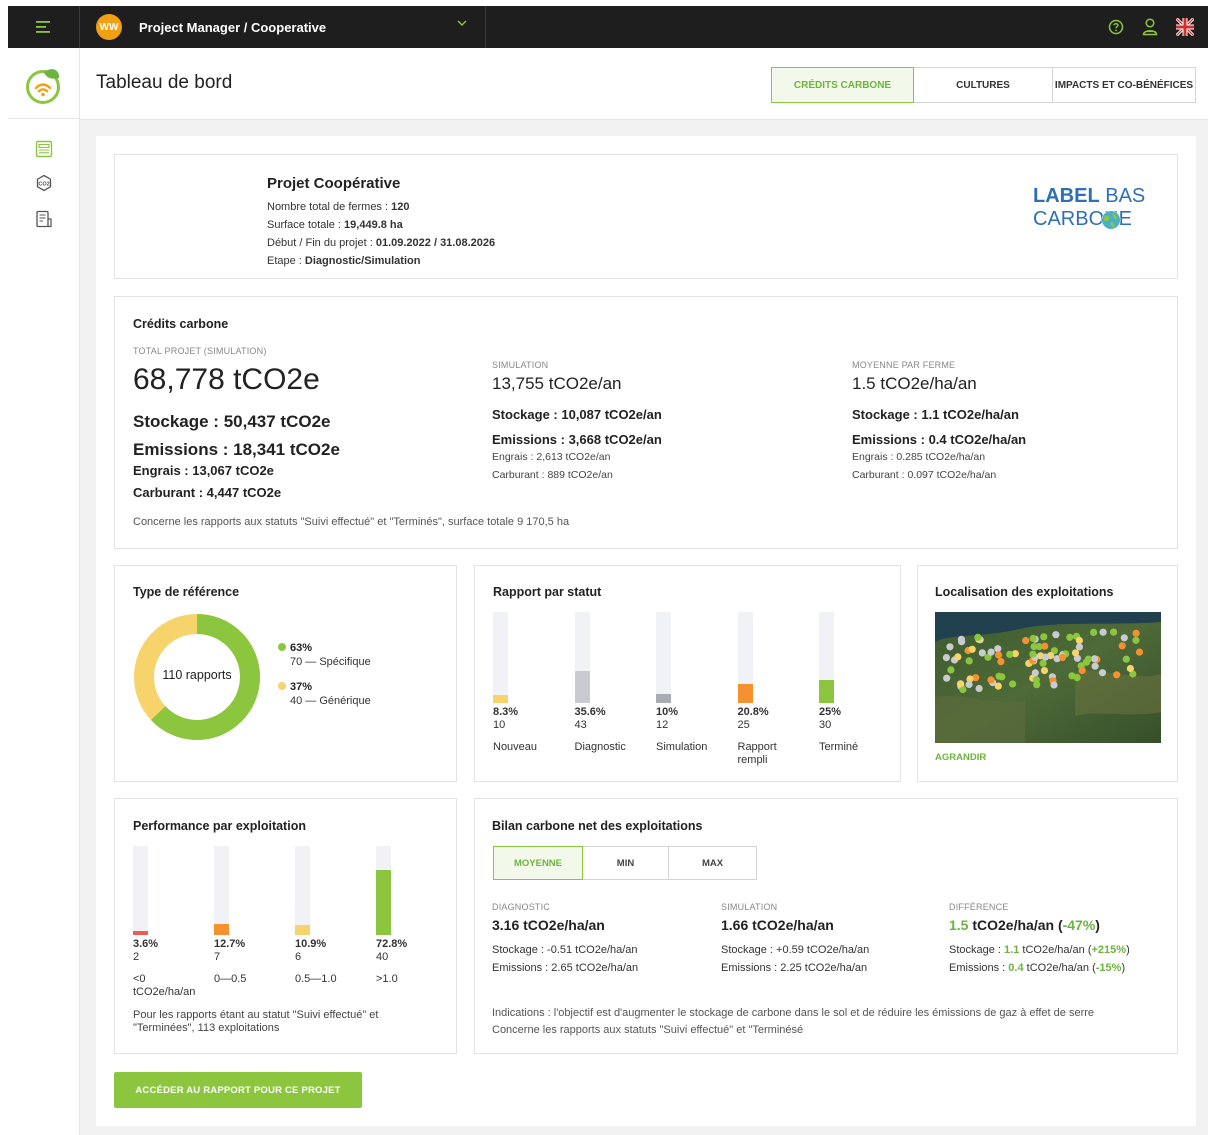  I want to click on stage-row: Etape : Diagnostic/Simulation, so click(381, 261).